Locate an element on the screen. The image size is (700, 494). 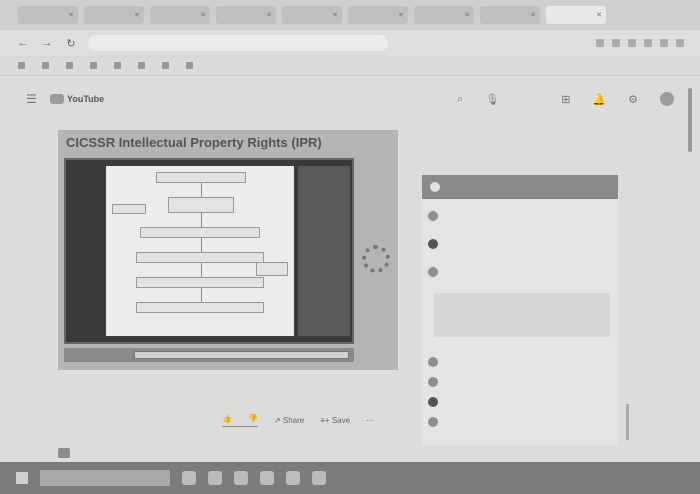
menu-icon is located at coordinates (680, 43).